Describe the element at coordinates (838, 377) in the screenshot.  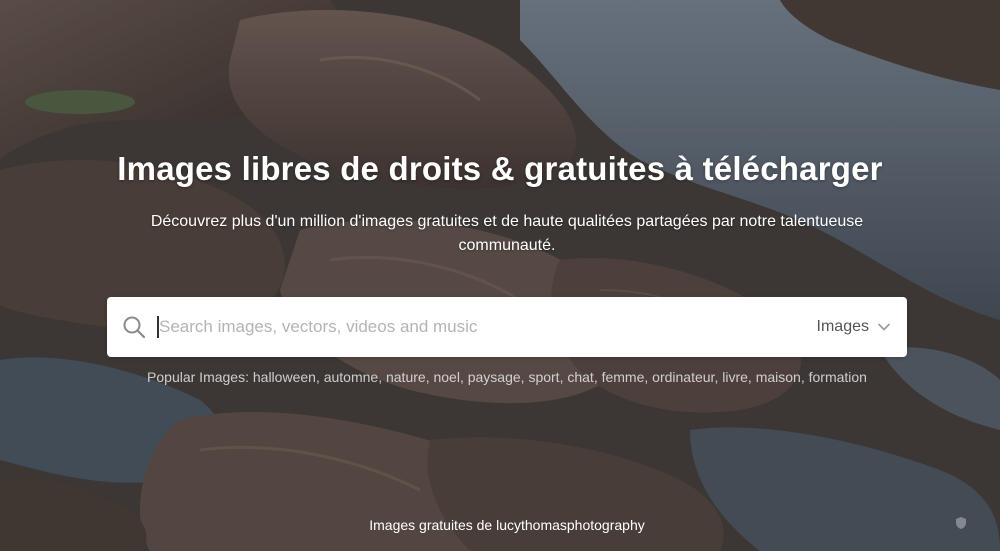
I see `popular-tag-formation: formation` at that location.